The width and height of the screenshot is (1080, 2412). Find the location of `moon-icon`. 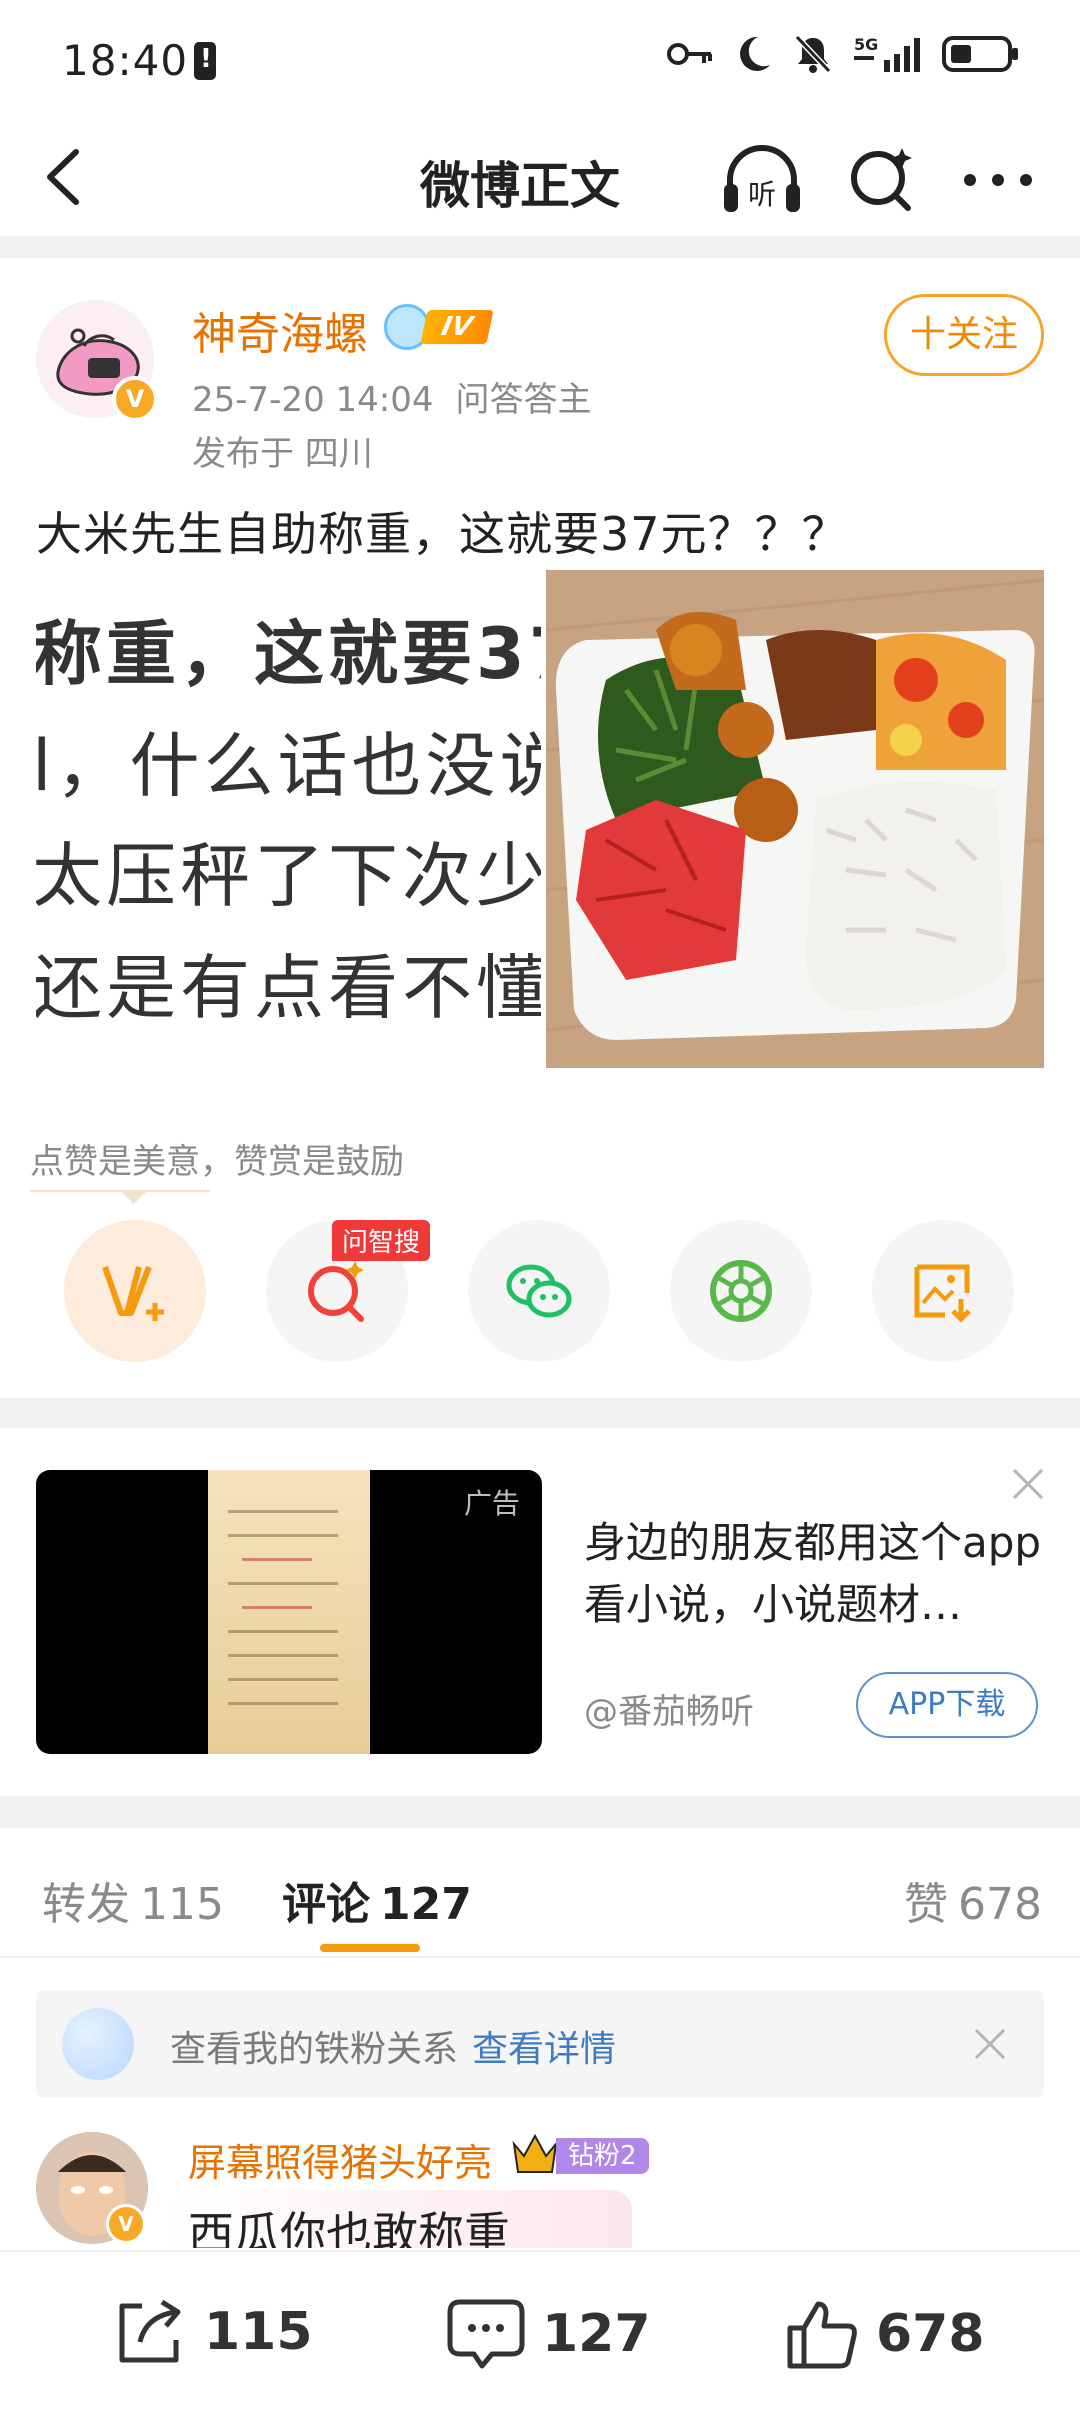

moon-icon is located at coordinates (755, 53).